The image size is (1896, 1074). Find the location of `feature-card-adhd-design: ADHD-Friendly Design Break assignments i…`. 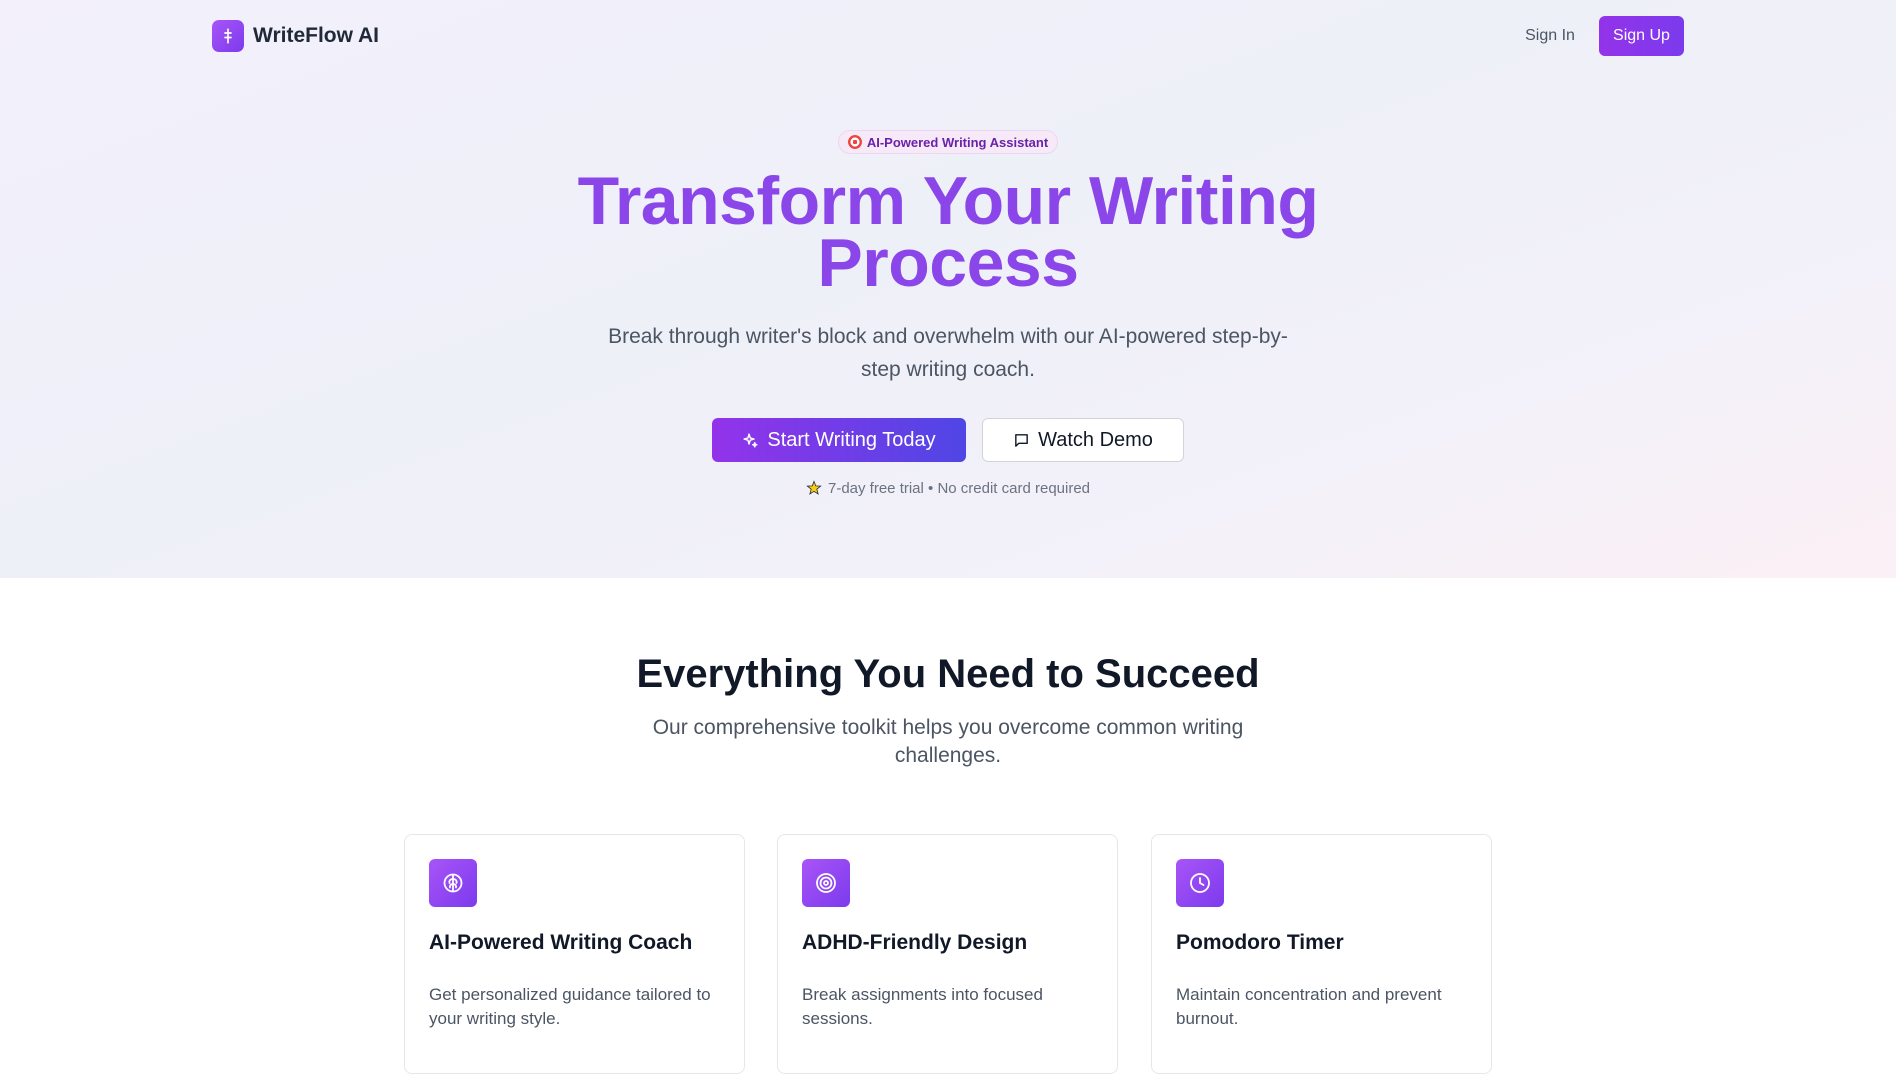

feature-card-adhd-design: ADHD-Friendly Design Break assignments i… is located at coordinates (947, 954).